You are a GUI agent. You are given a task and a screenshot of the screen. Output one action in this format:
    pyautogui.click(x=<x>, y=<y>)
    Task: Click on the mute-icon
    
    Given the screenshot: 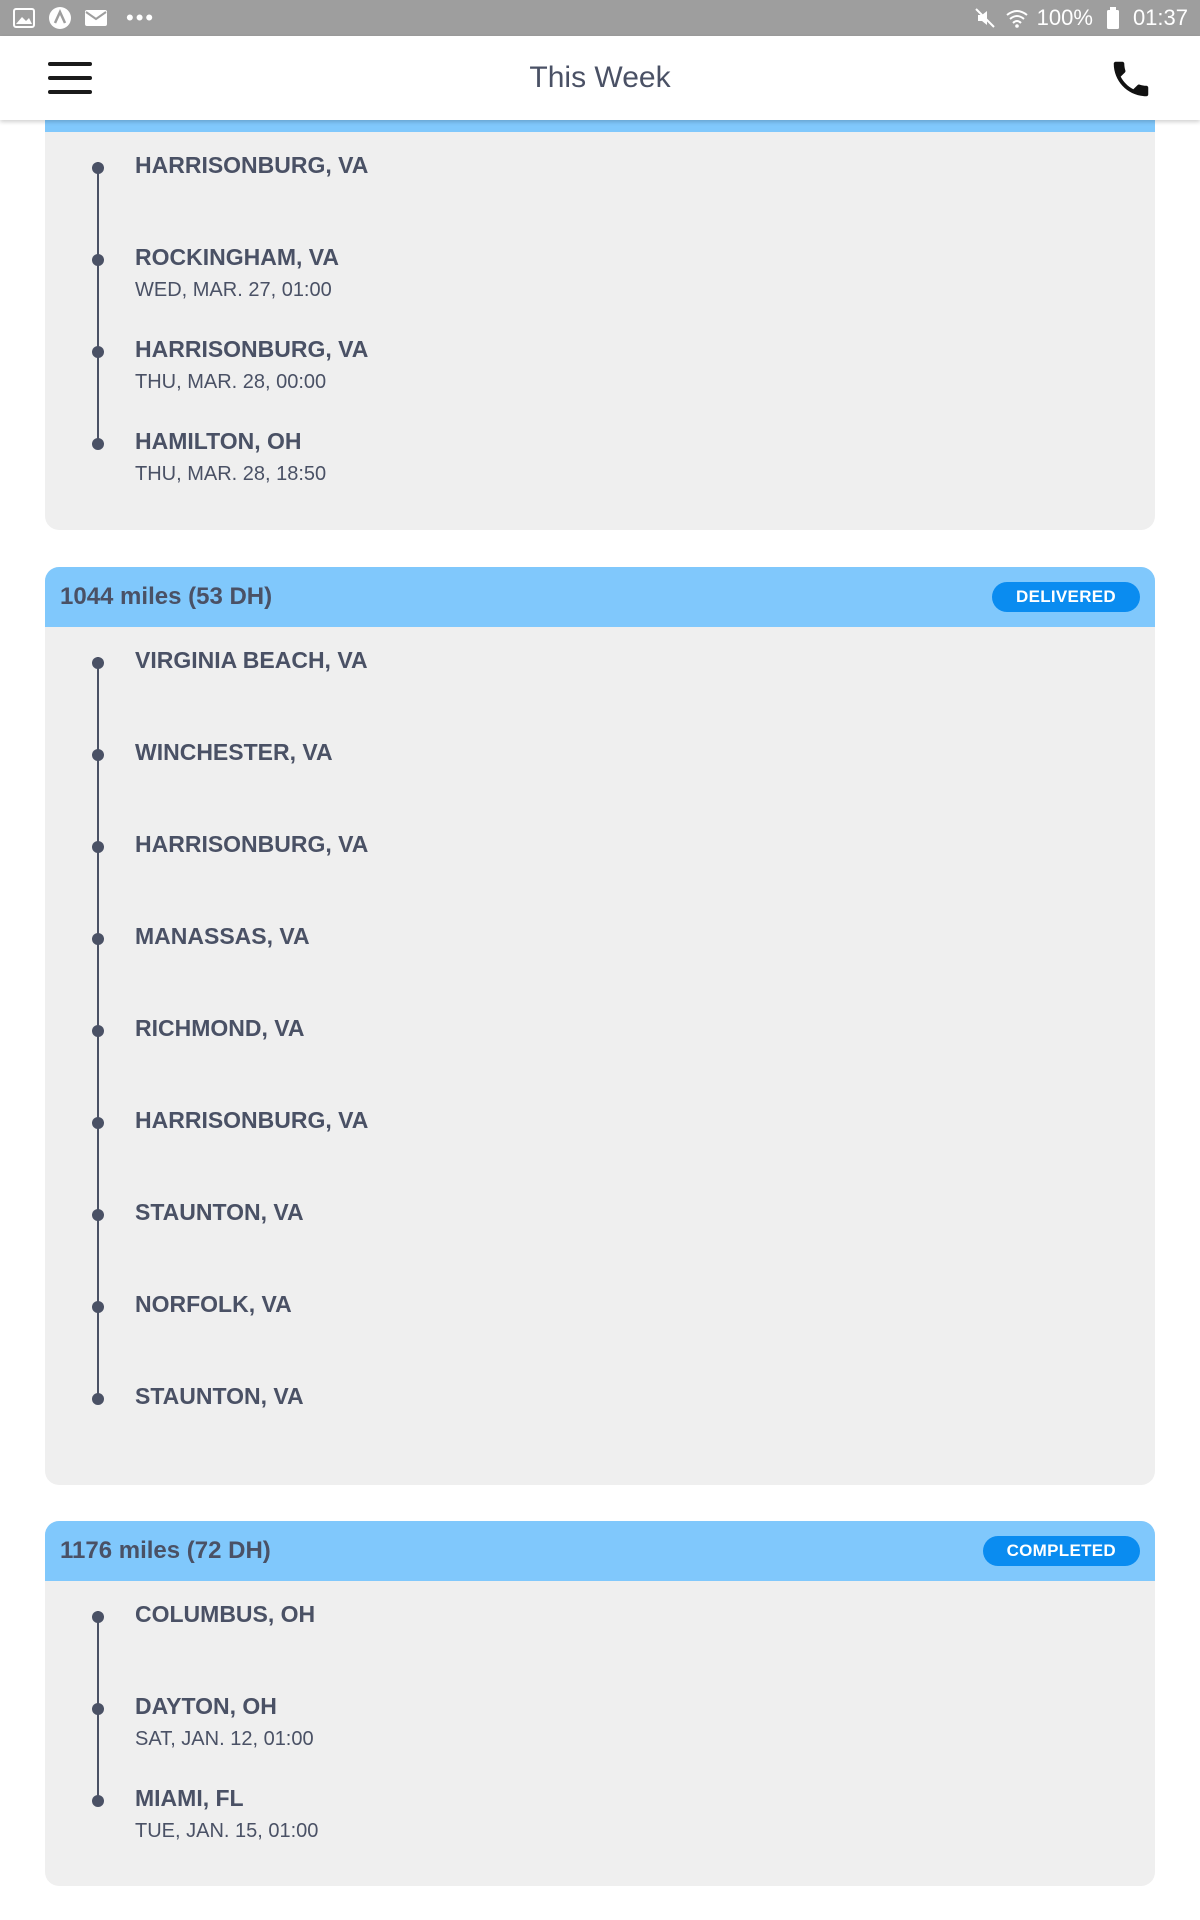 What is the action you would take?
    pyautogui.click(x=985, y=18)
    